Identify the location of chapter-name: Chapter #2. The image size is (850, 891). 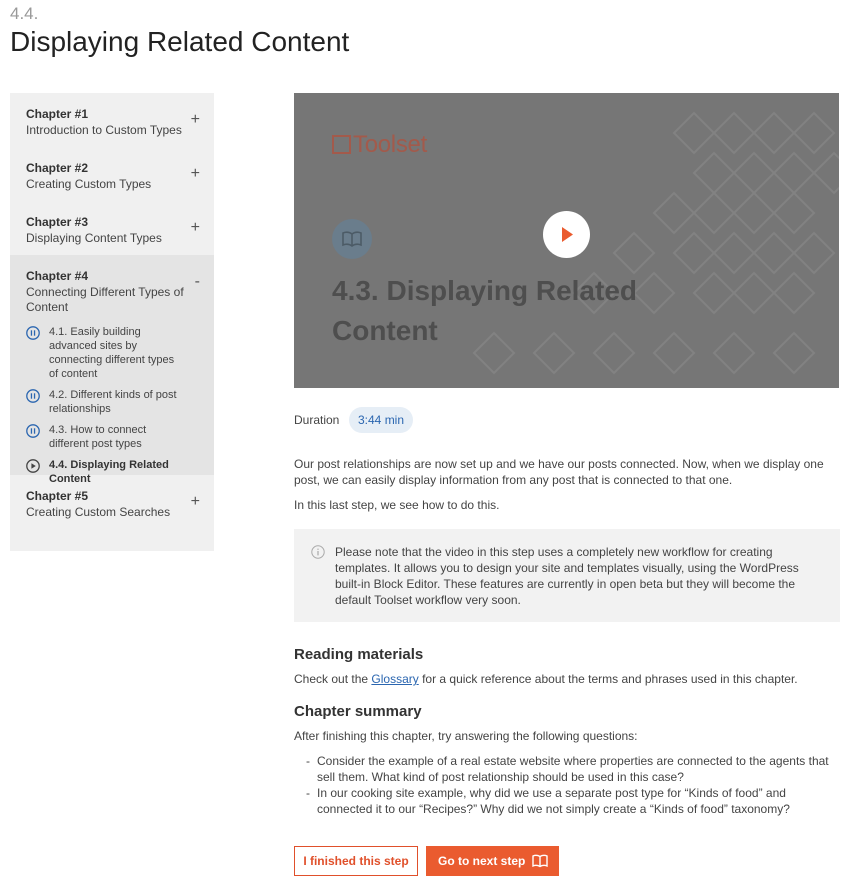
(57, 168).